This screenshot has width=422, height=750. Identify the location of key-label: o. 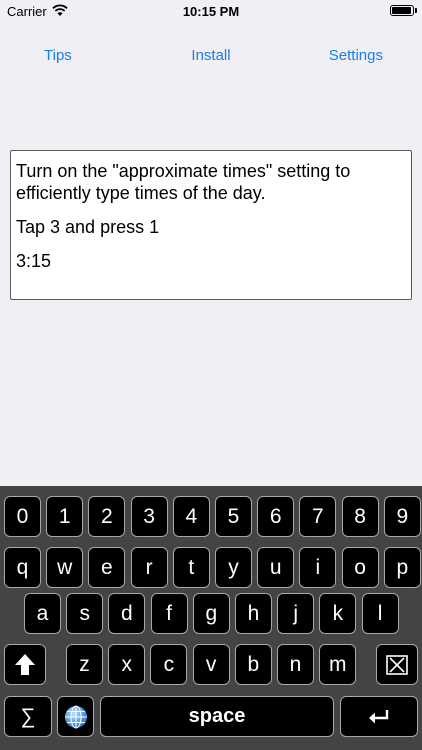
(360, 567).